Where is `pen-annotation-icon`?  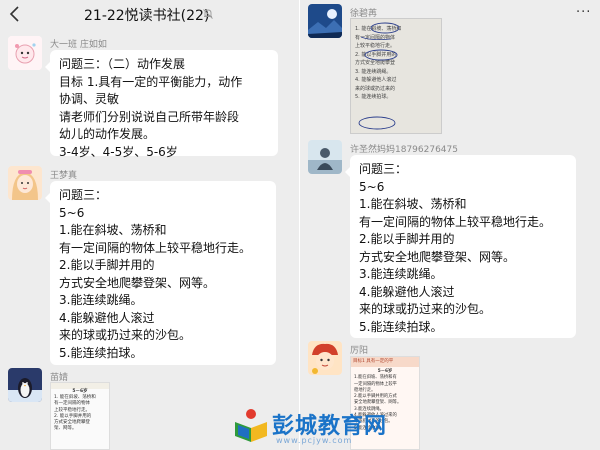 pen-annotation-icon is located at coordinates (379, 76).